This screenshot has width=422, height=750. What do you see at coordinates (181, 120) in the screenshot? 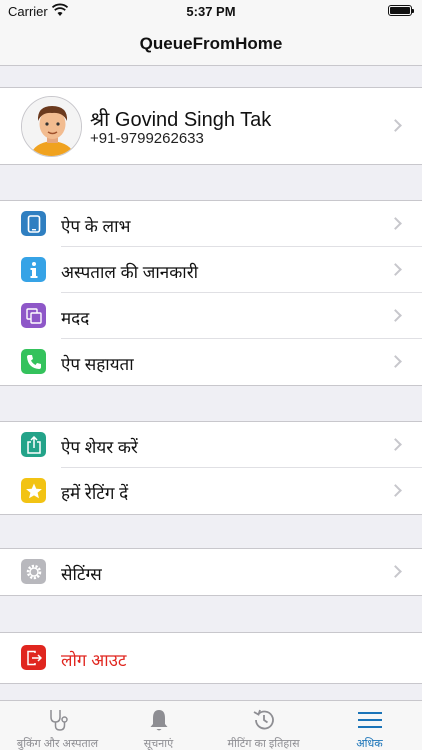
I see `profile-name: श्री Govind Singh Tak` at bounding box center [181, 120].